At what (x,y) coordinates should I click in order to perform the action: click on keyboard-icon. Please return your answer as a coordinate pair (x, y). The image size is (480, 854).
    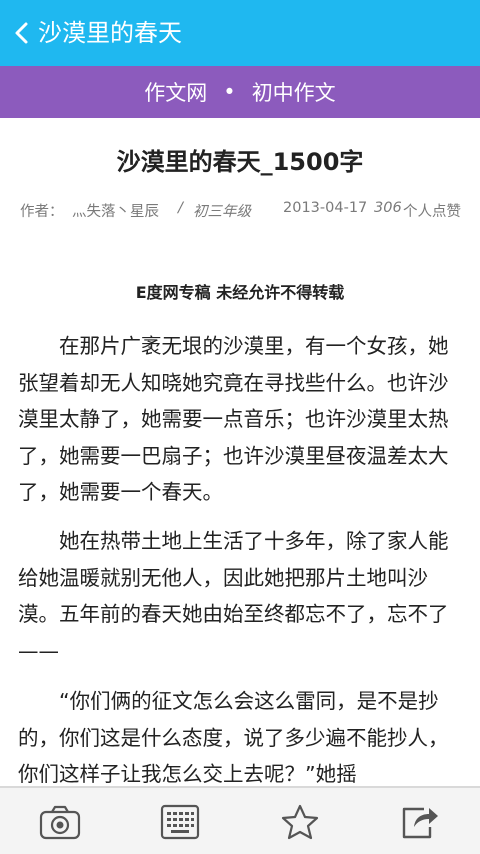
    Looking at the image, I should click on (180, 822).